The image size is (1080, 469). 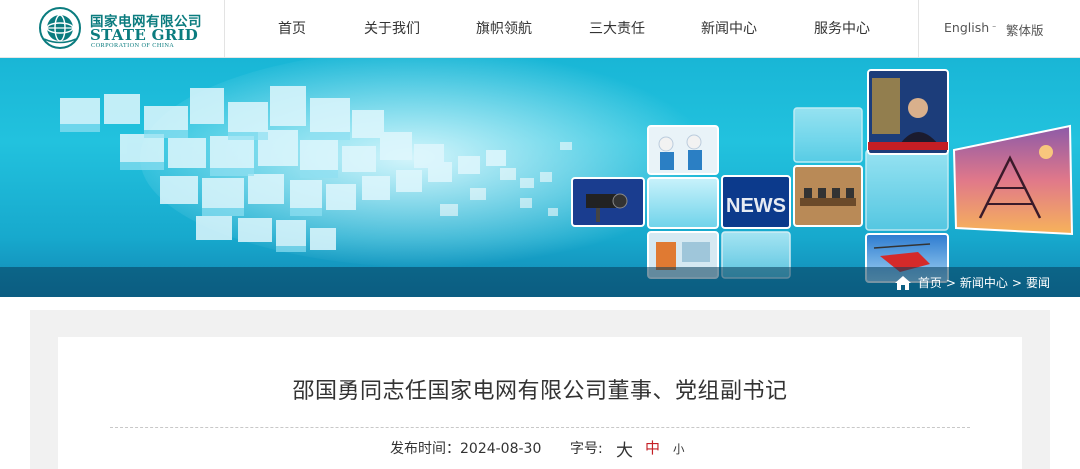 I want to click on nav-item-flag: 旗帜领航, so click(x=504, y=28).